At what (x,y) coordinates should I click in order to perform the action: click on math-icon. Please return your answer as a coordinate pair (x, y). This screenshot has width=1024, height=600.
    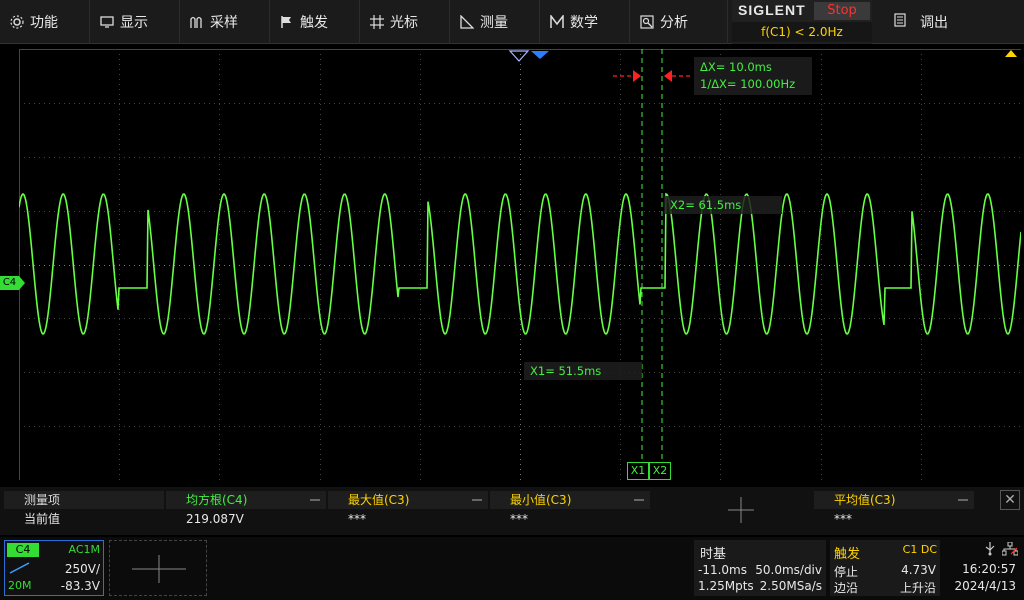
    Looking at the image, I should click on (557, 22).